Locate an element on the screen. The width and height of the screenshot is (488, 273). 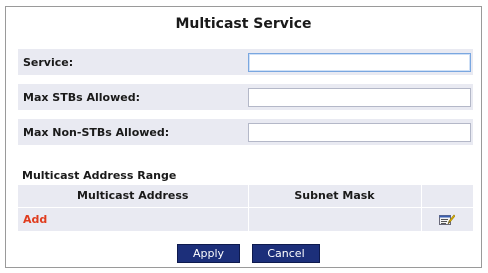
max-non-stbs-input is located at coordinates (359, 132).